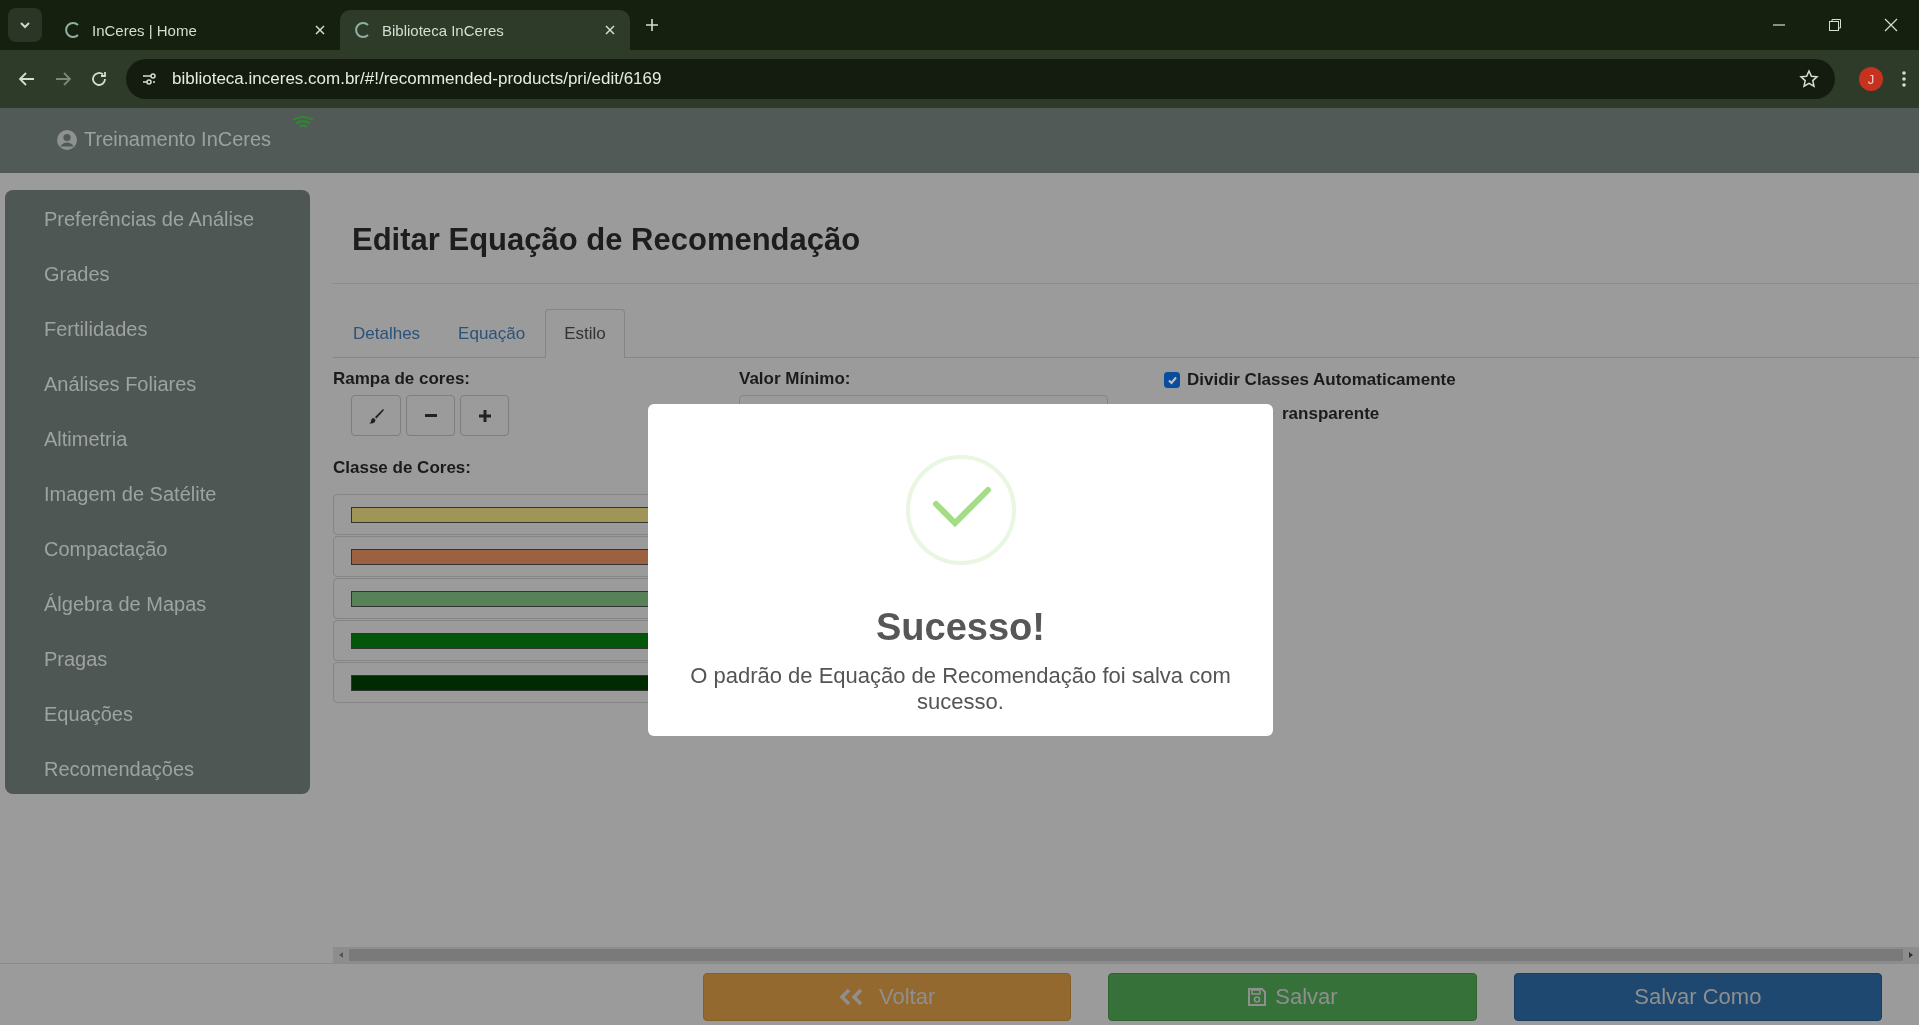 The width and height of the screenshot is (1919, 1025). I want to click on user-icon, so click(67, 139).